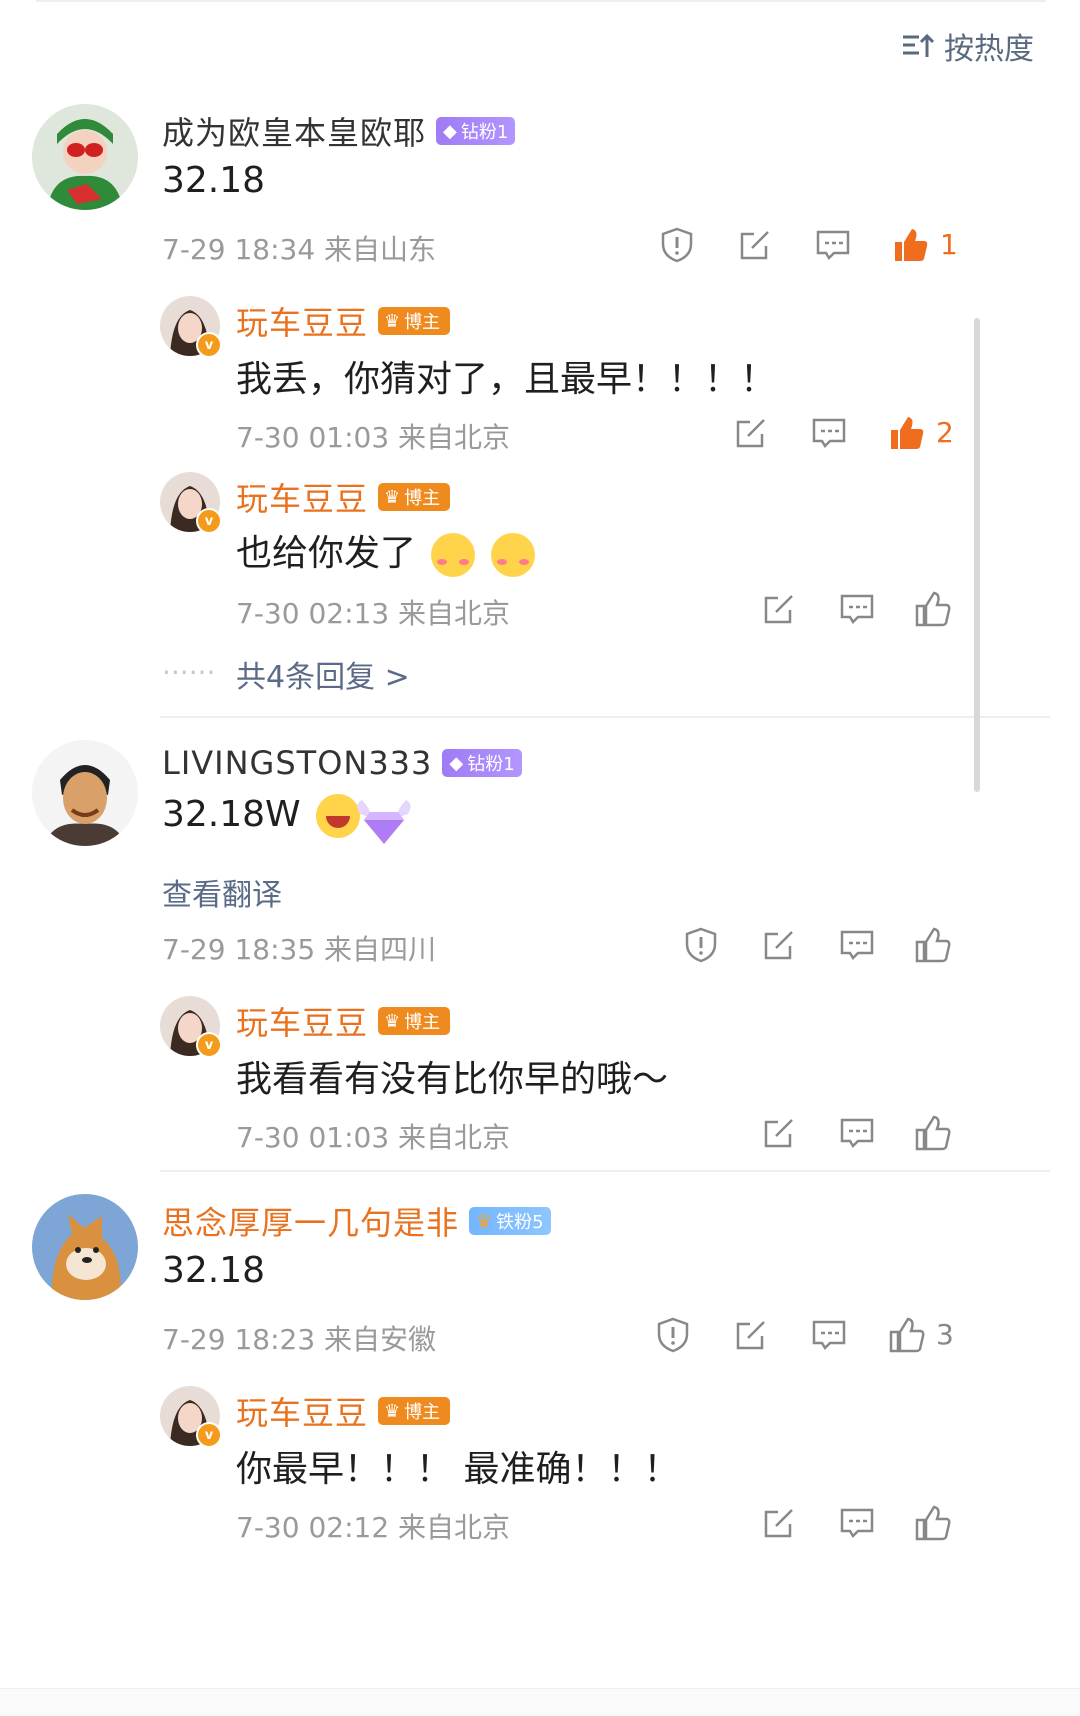 The image size is (1080, 1716). I want to click on diamond-fan-decoration-icon, so click(384, 820).